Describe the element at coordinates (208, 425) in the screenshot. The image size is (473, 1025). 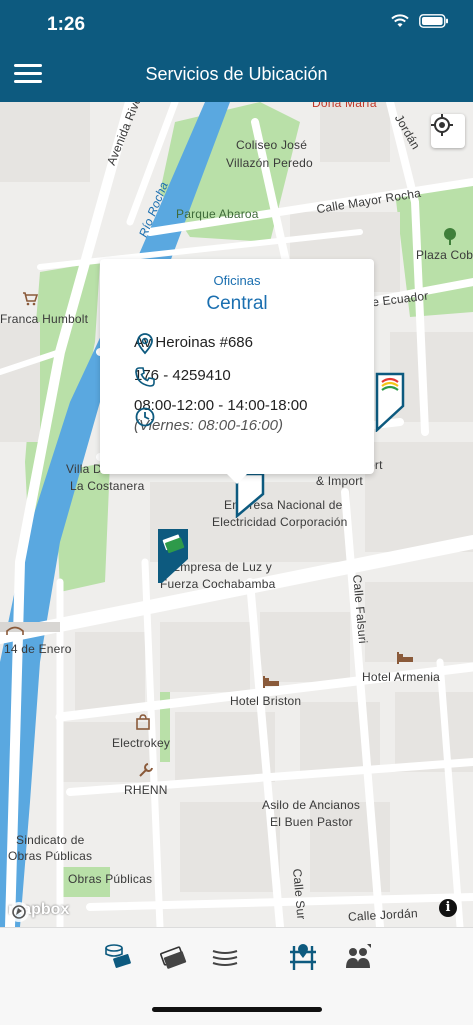
I see `popup-hours-note: (Viernes: 08:00-16:00)` at that location.